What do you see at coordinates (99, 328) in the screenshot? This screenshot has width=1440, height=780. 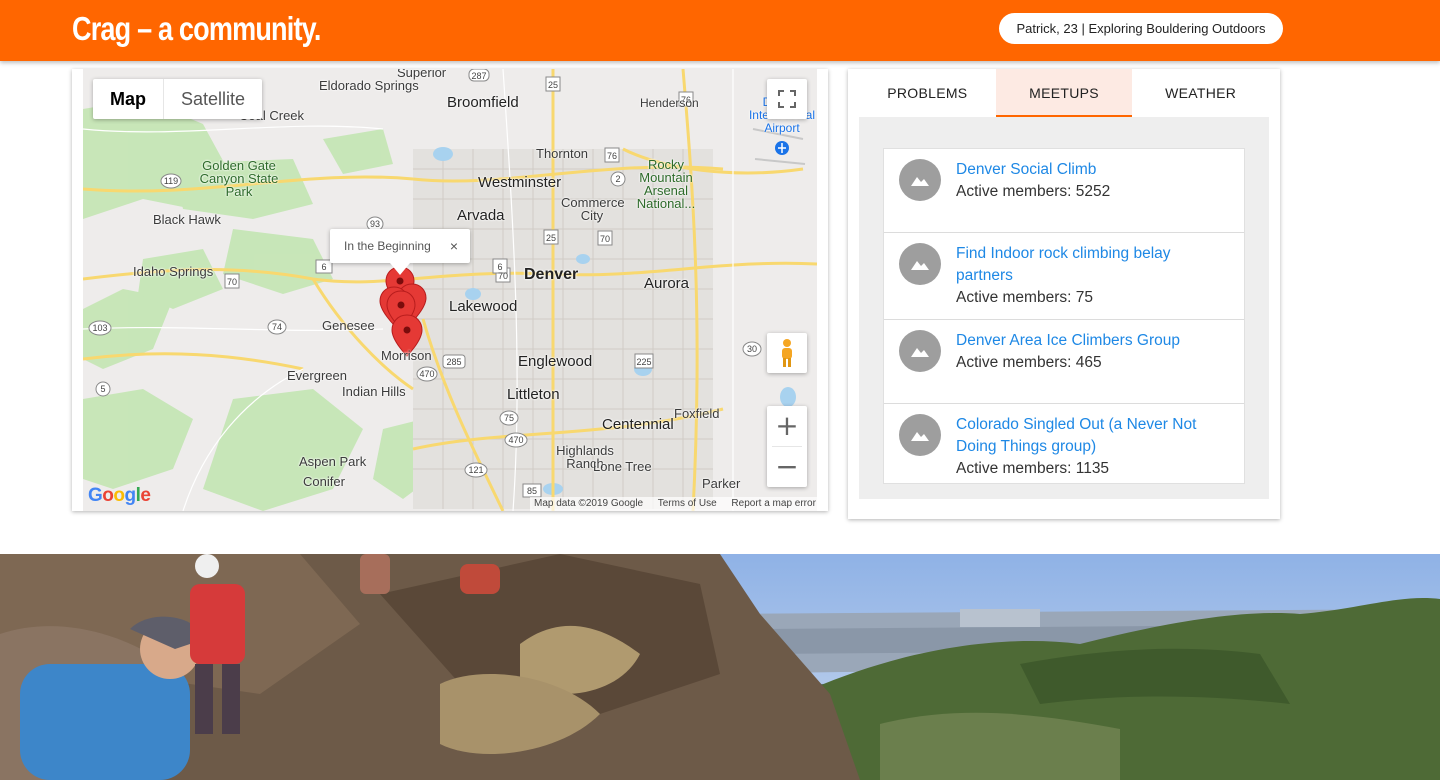 I see `svg-text: 103` at bounding box center [99, 328].